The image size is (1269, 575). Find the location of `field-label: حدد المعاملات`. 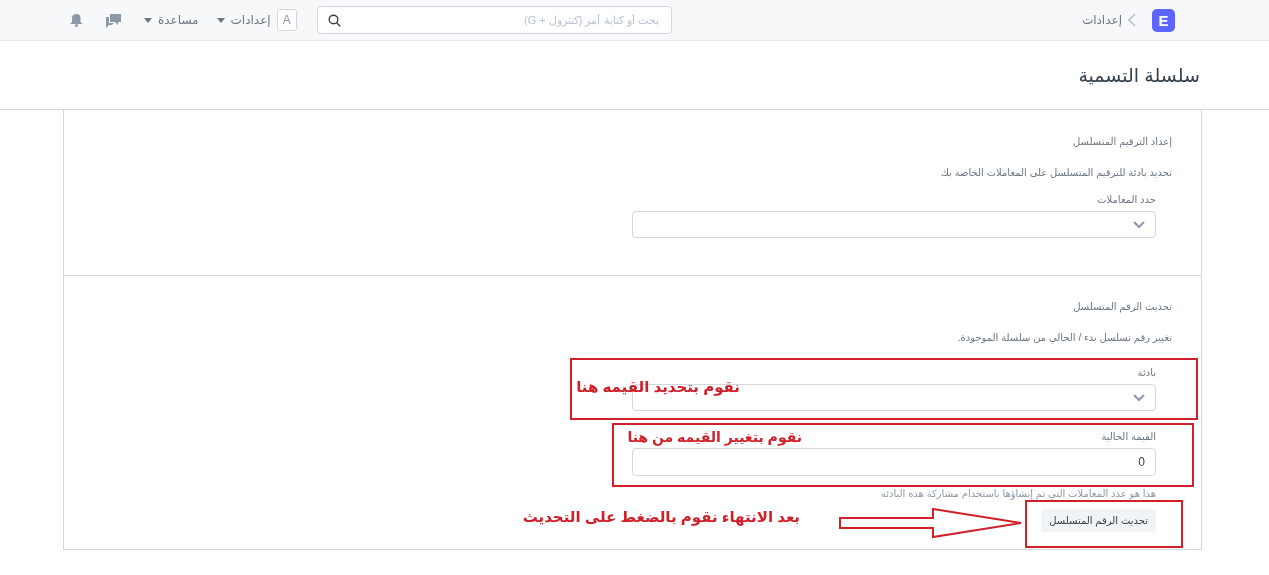

field-label: حدد المعاملات is located at coordinates (1126, 199).